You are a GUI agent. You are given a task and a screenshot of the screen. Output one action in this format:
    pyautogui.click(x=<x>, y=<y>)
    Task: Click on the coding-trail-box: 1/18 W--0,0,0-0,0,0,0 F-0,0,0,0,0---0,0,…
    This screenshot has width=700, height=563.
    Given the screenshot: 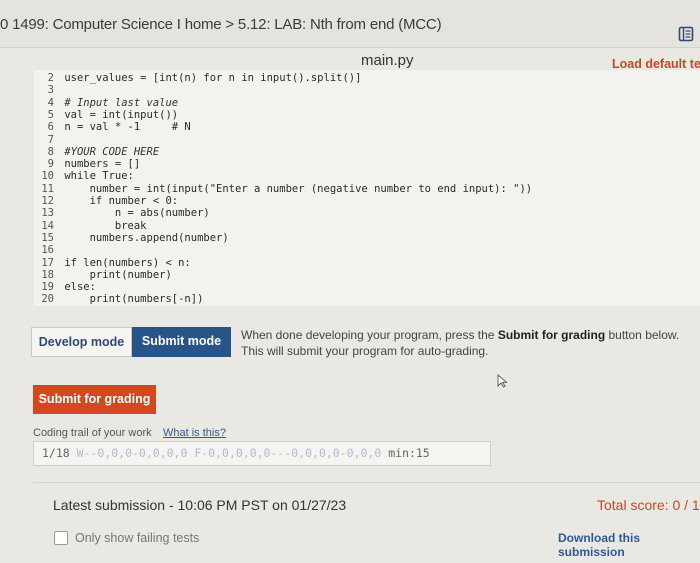 What is the action you would take?
    pyautogui.click(x=262, y=453)
    